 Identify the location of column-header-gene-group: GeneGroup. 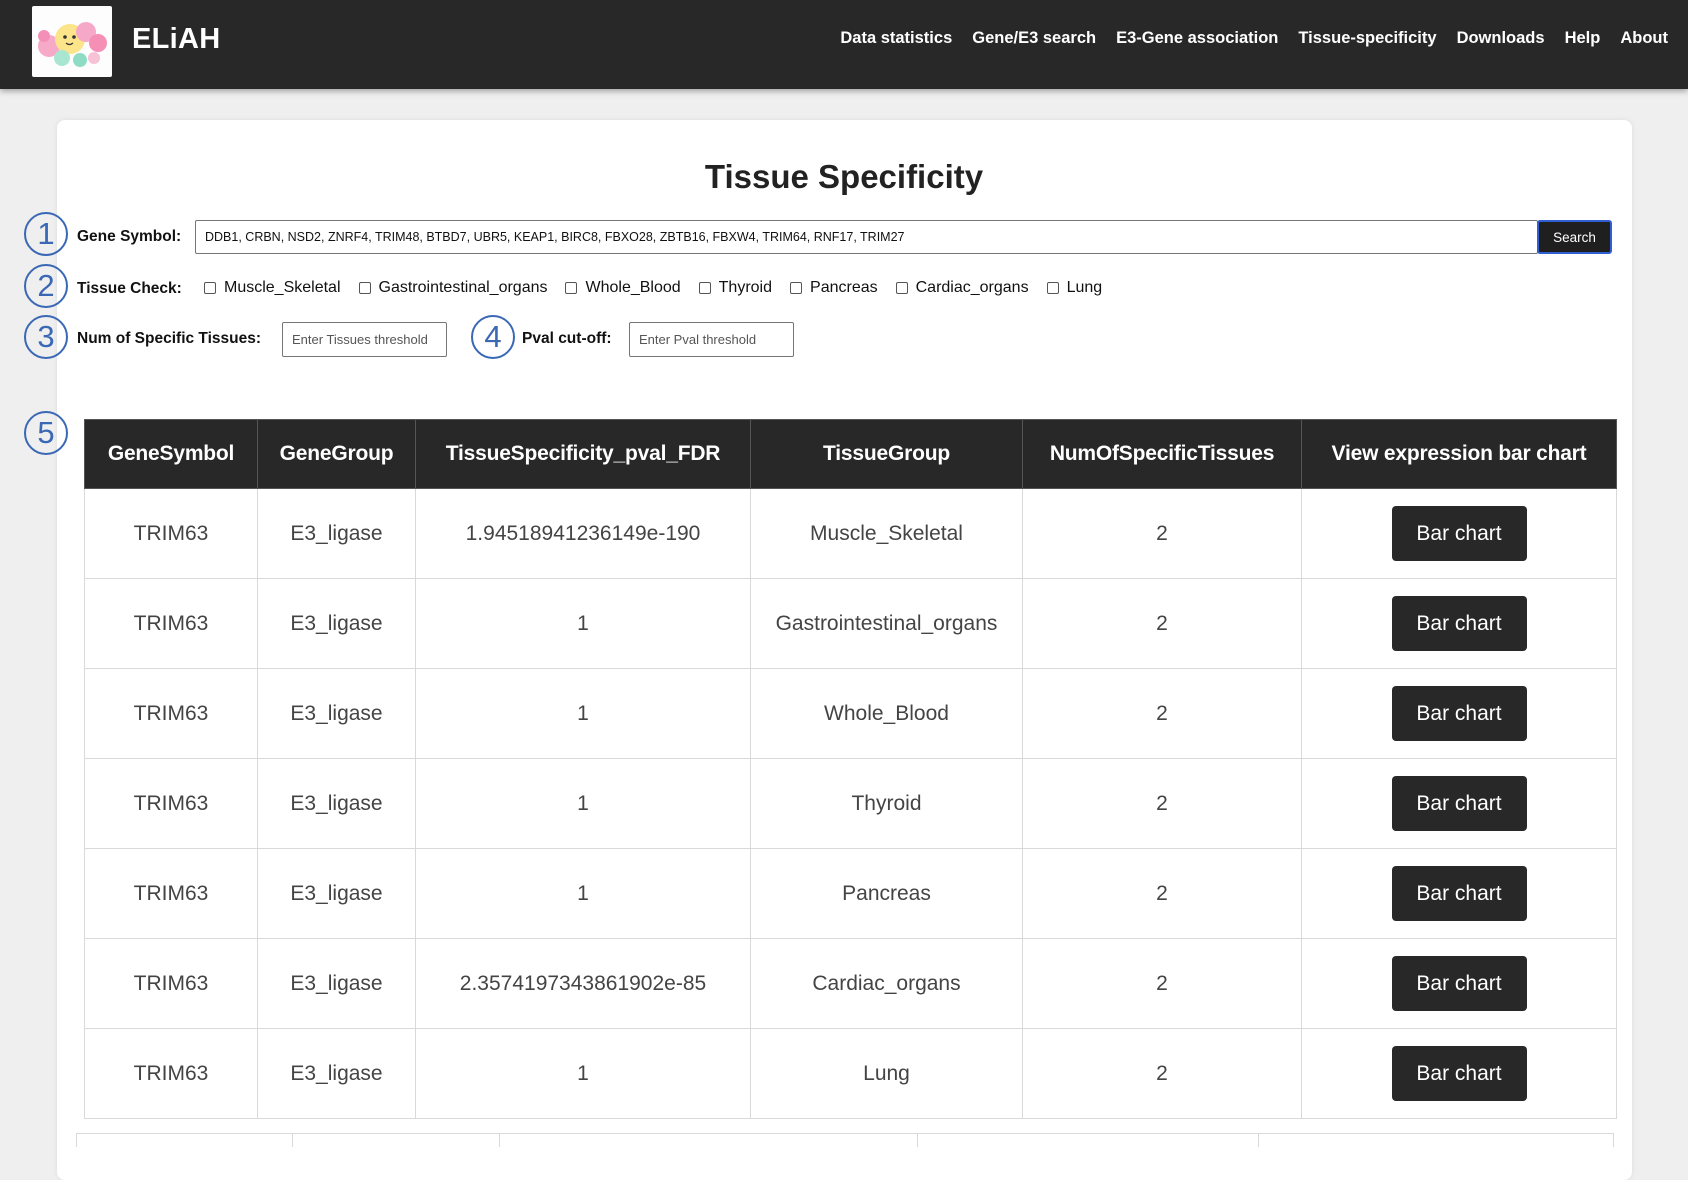
(336, 454).